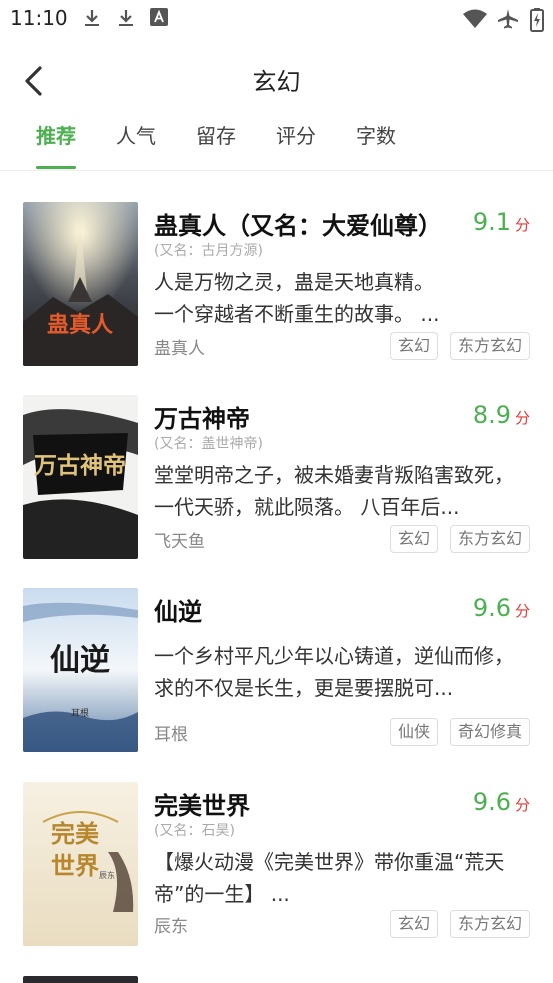  I want to click on cover-title: 仙逆, so click(80, 660).